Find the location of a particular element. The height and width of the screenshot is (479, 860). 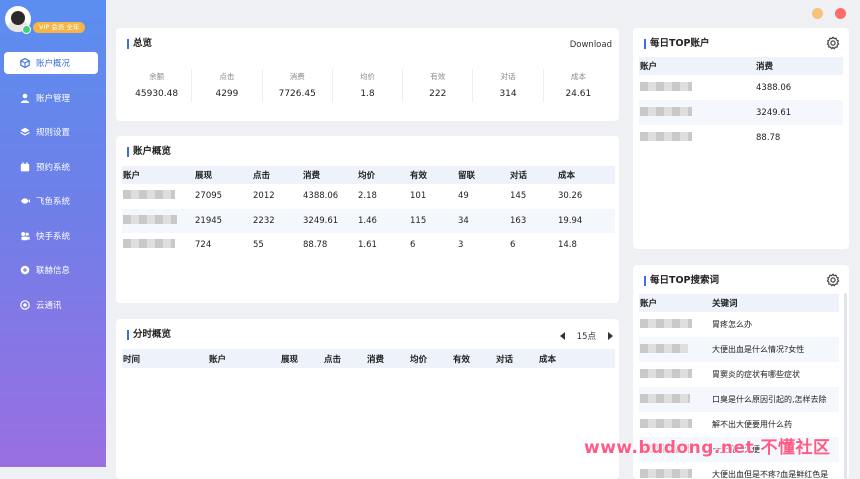

prev-hour-arrow-icon is located at coordinates (562, 336).